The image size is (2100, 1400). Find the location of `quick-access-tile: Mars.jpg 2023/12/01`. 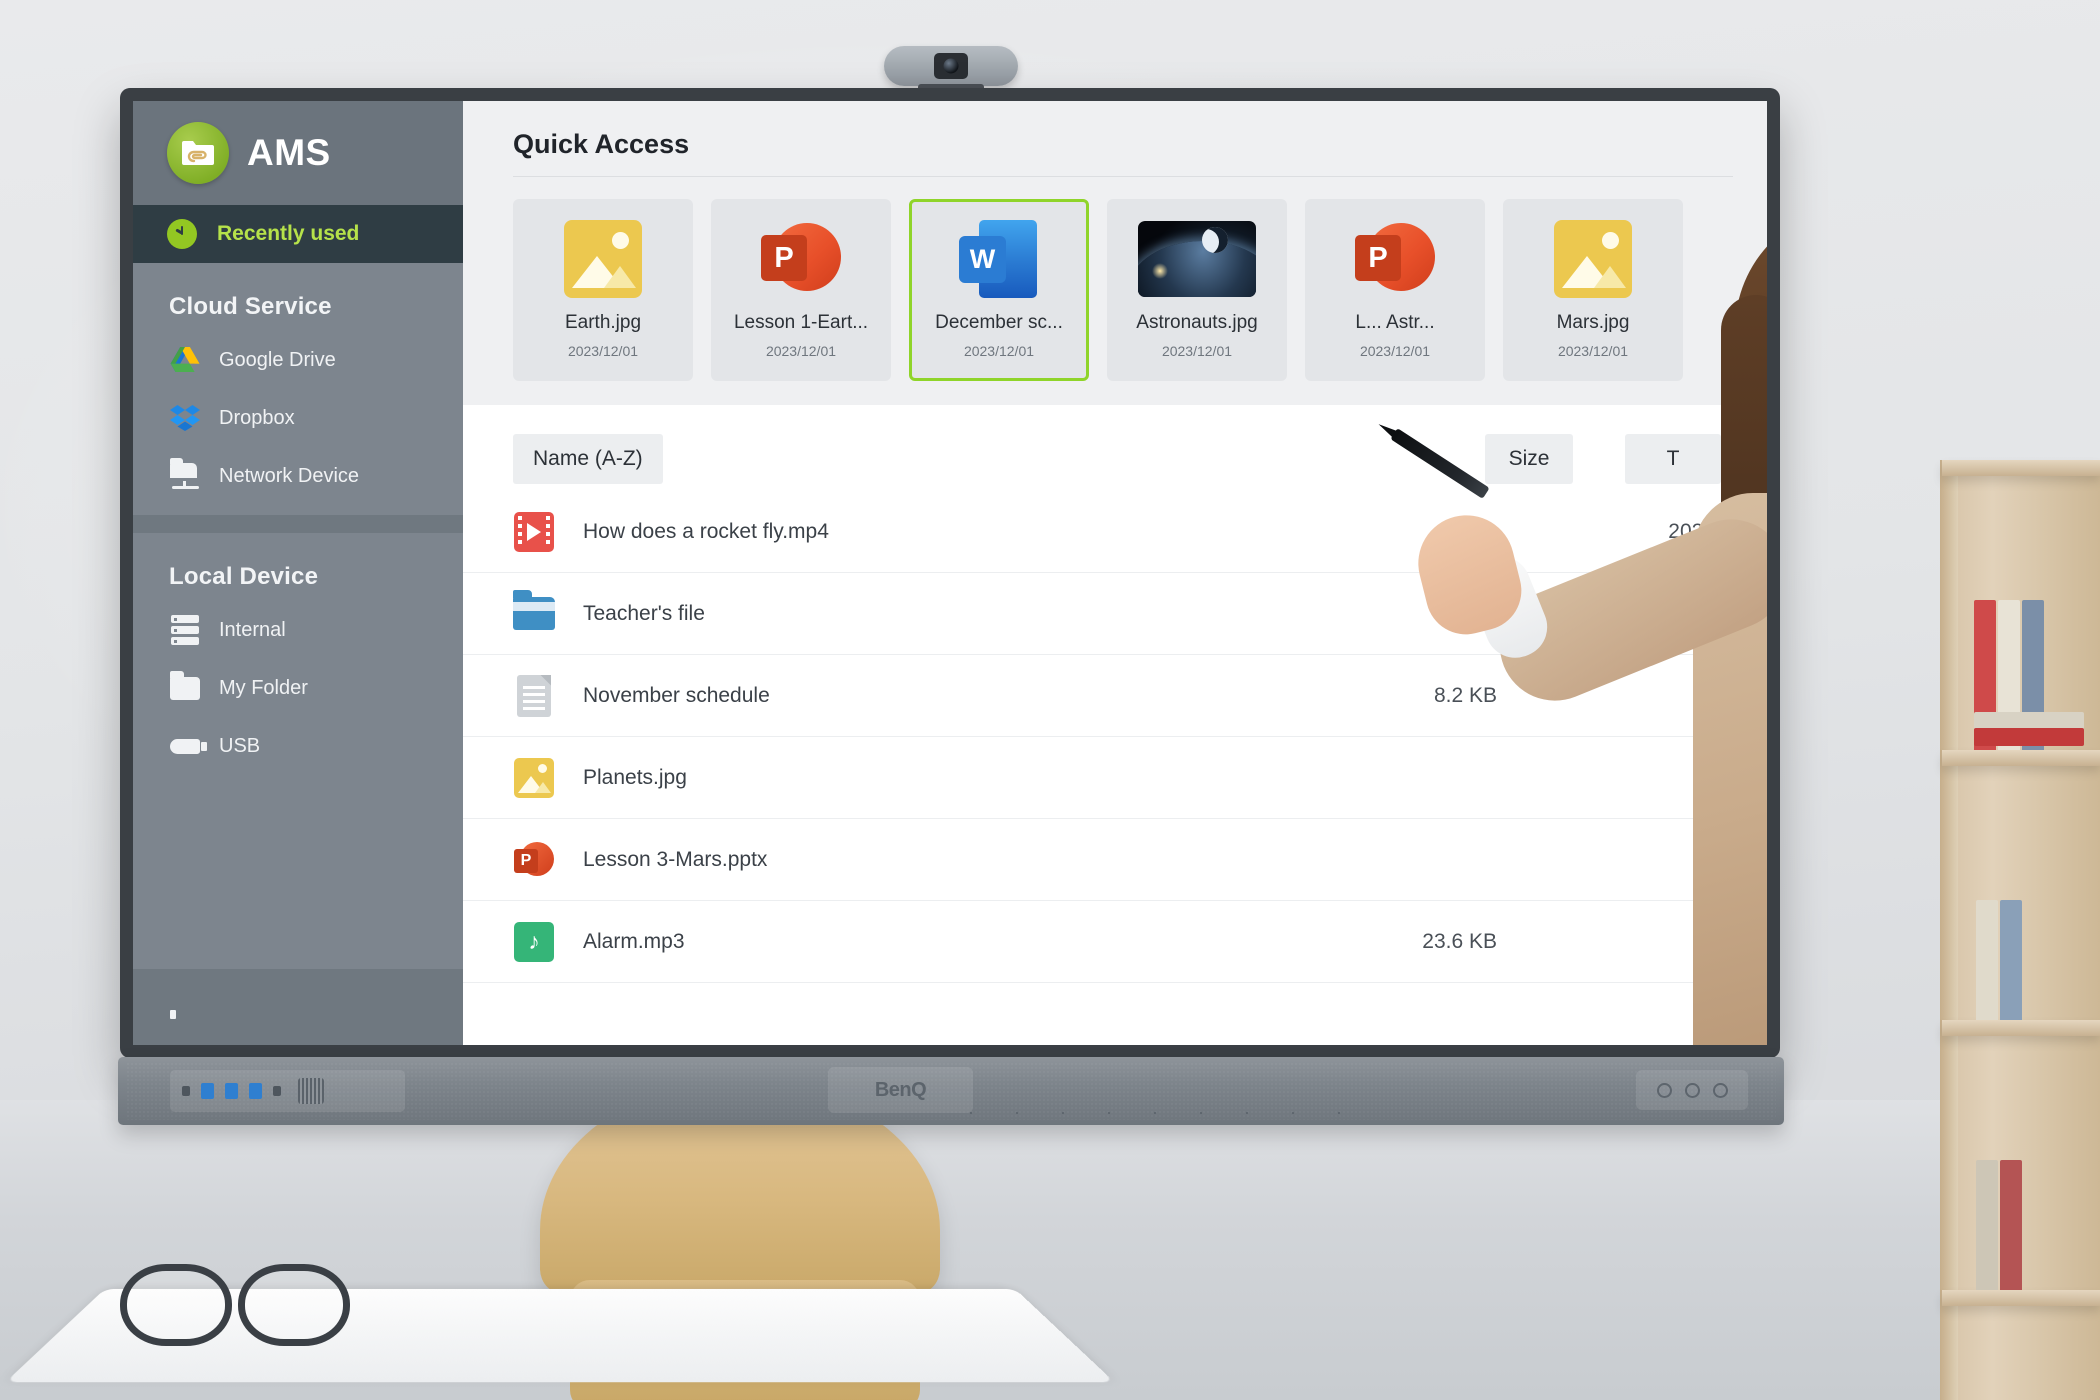

quick-access-tile: Mars.jpg 2023/12/01 is located at coordinates (1593, 290).